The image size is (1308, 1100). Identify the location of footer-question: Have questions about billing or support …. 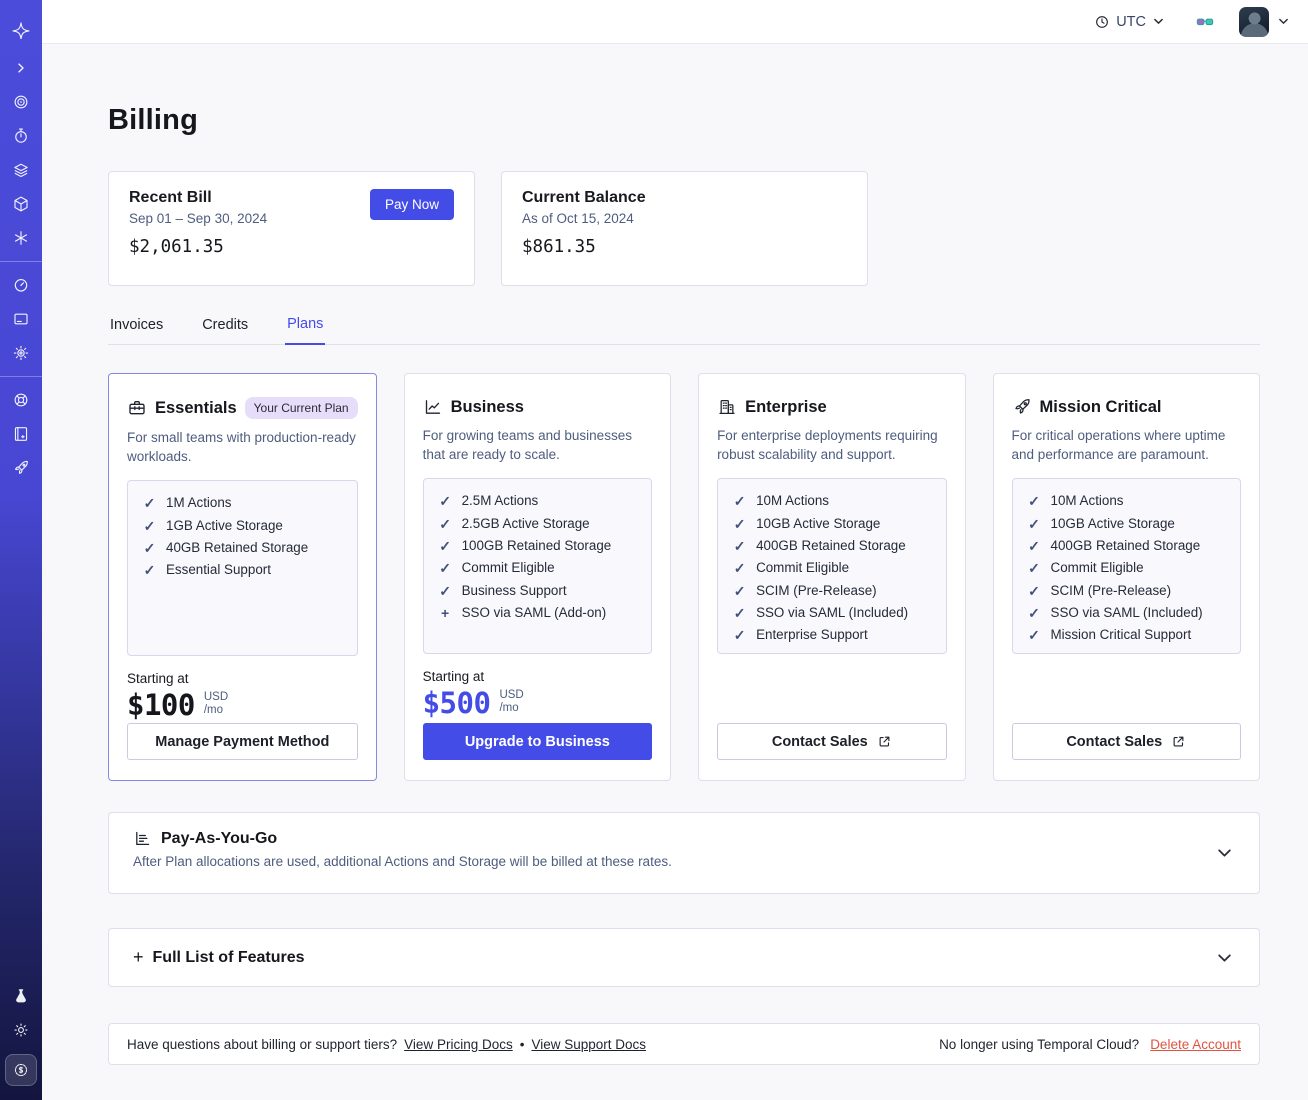
(262, 1044).